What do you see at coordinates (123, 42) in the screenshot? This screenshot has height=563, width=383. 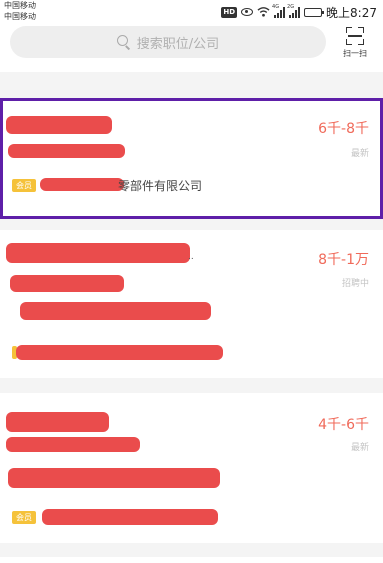 I see `search-icon` at bounding box center [123, 42].